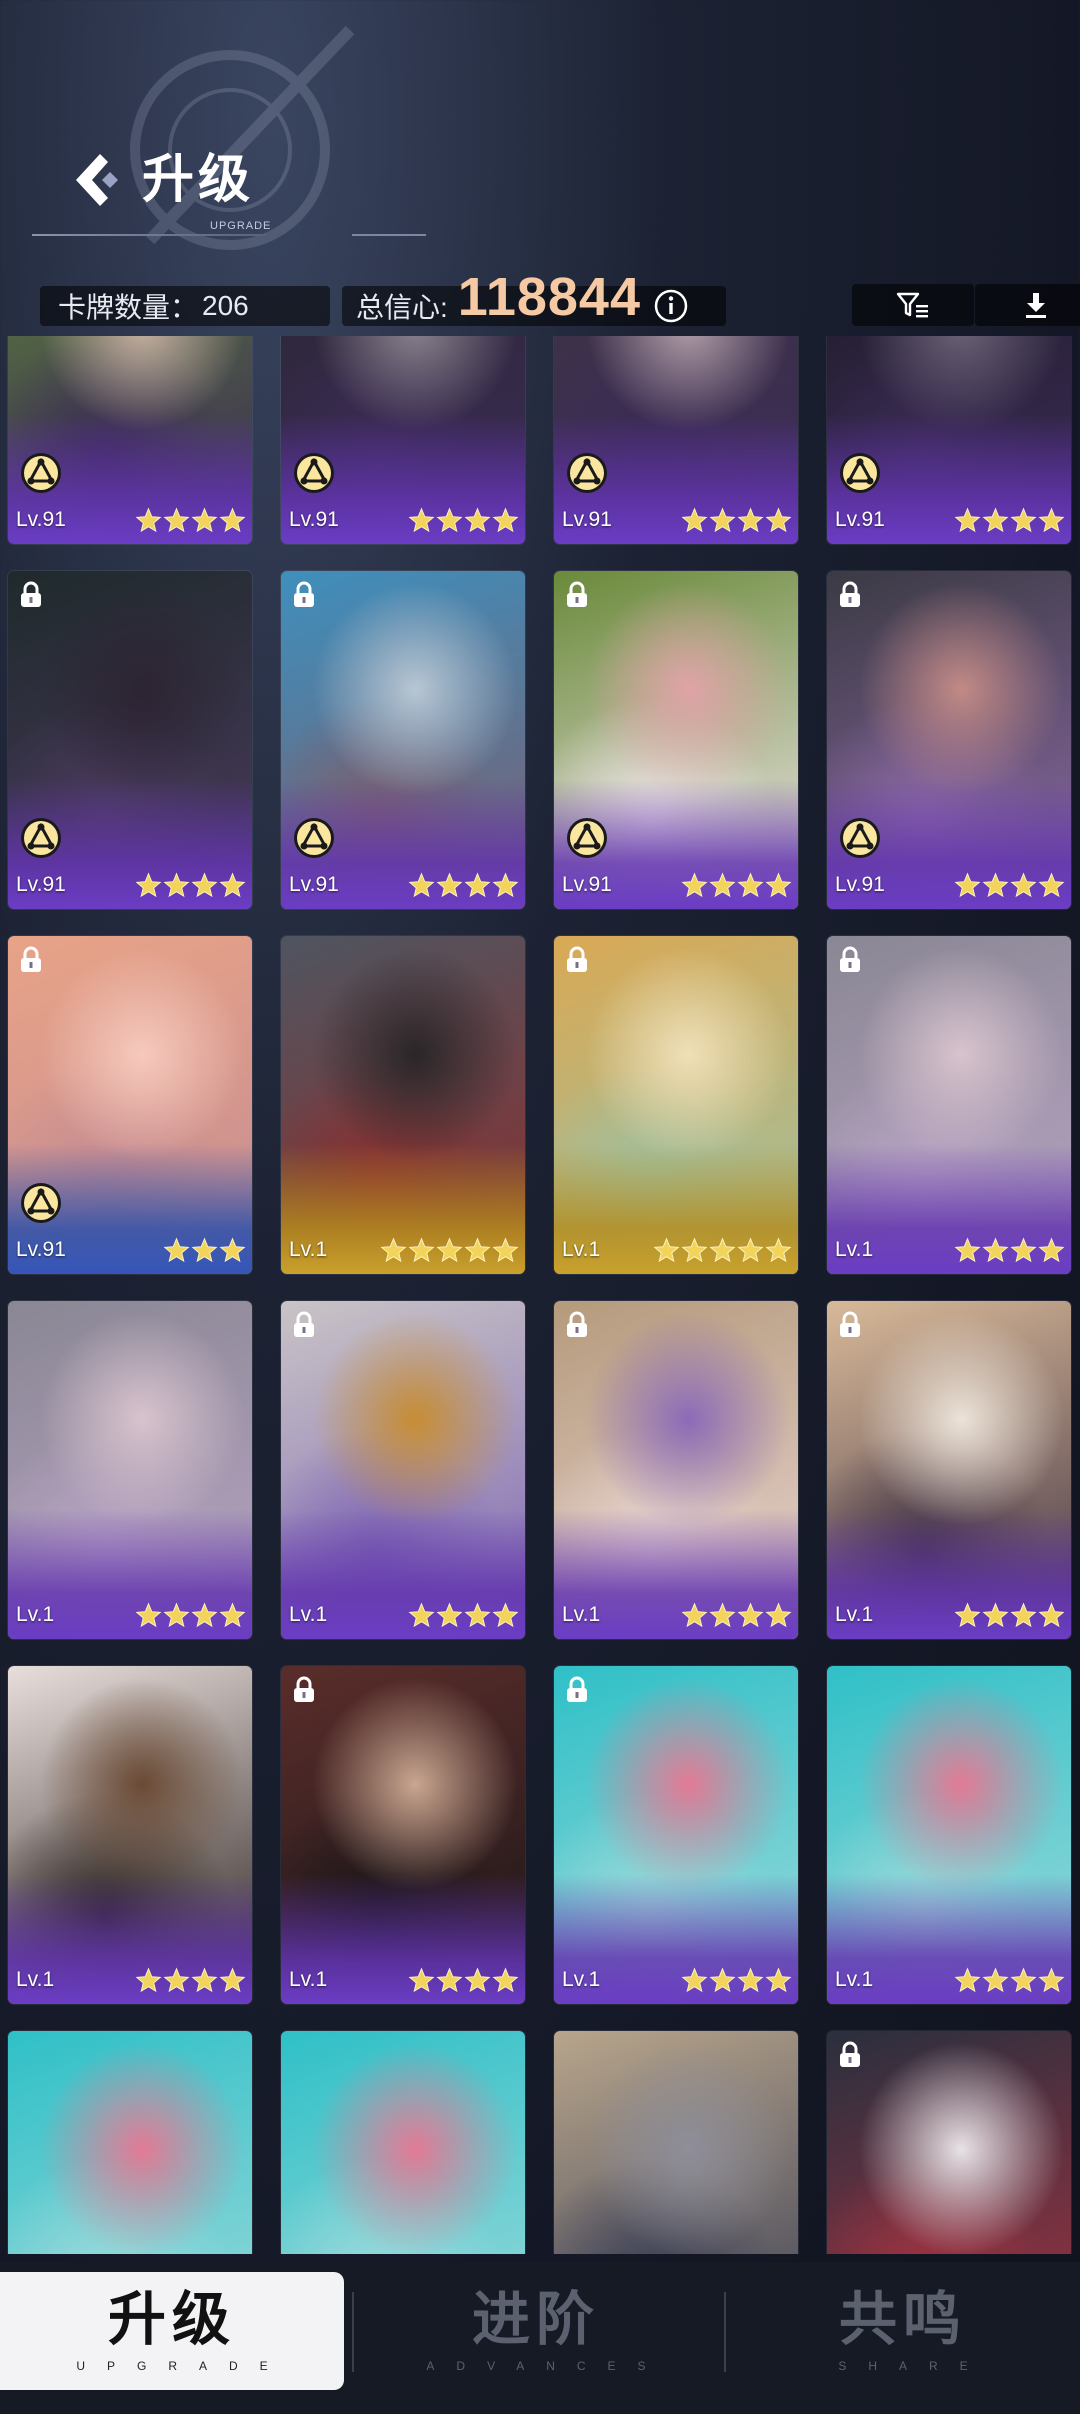 The height and width of the screenshot is (2414, 1080). I want to click on tab-share: 共鸣 SHARE, so click(903, 2331).